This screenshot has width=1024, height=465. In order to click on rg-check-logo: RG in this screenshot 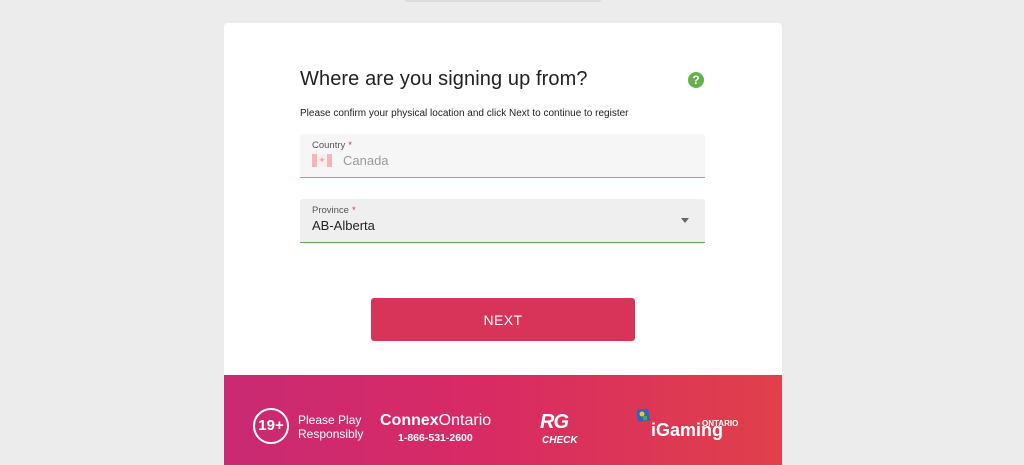, I will do `click(554, 422)`.